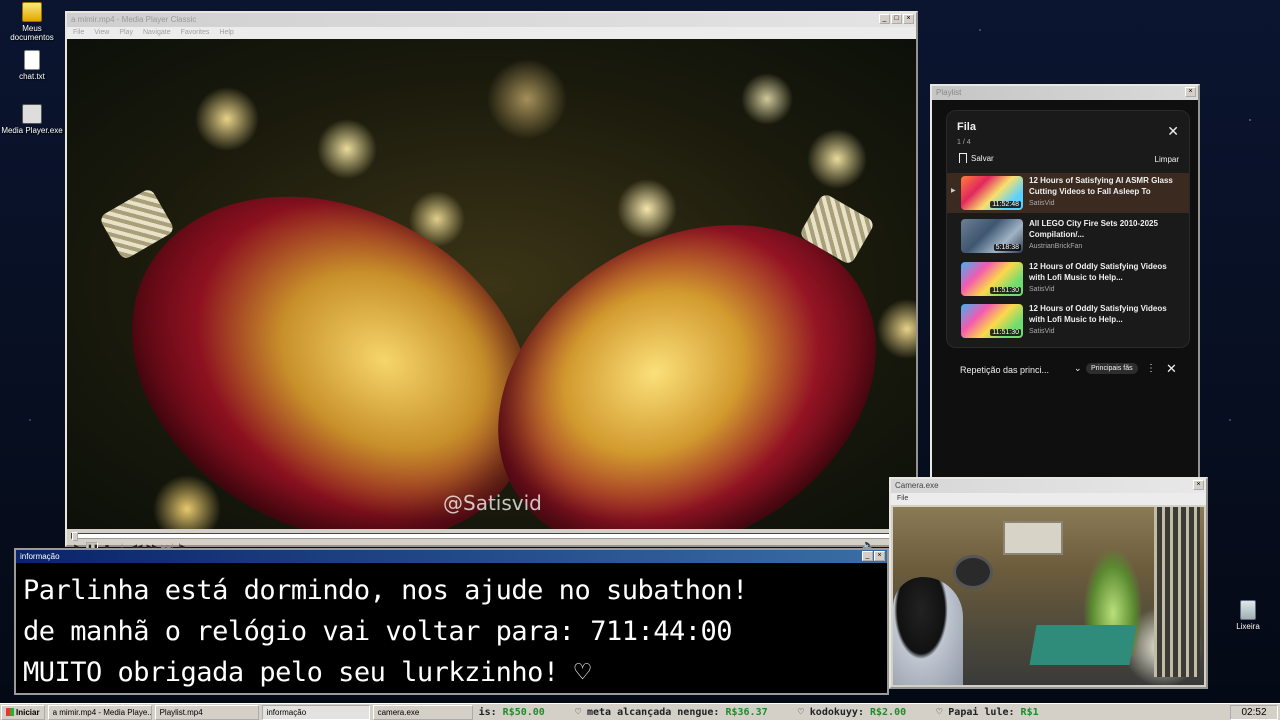 This screenshot has height=720, width=1280. Describe the element at coordinates (1151, 368) in the screenshot. I see `more-options-icon: ⋮` at that location.